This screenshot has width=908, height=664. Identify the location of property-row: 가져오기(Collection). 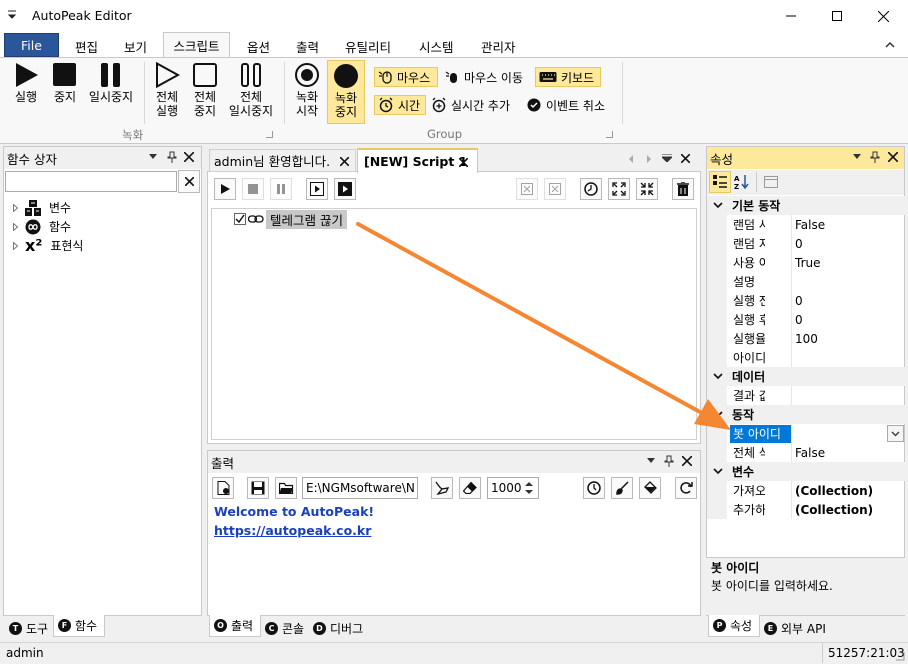
(806, 490).